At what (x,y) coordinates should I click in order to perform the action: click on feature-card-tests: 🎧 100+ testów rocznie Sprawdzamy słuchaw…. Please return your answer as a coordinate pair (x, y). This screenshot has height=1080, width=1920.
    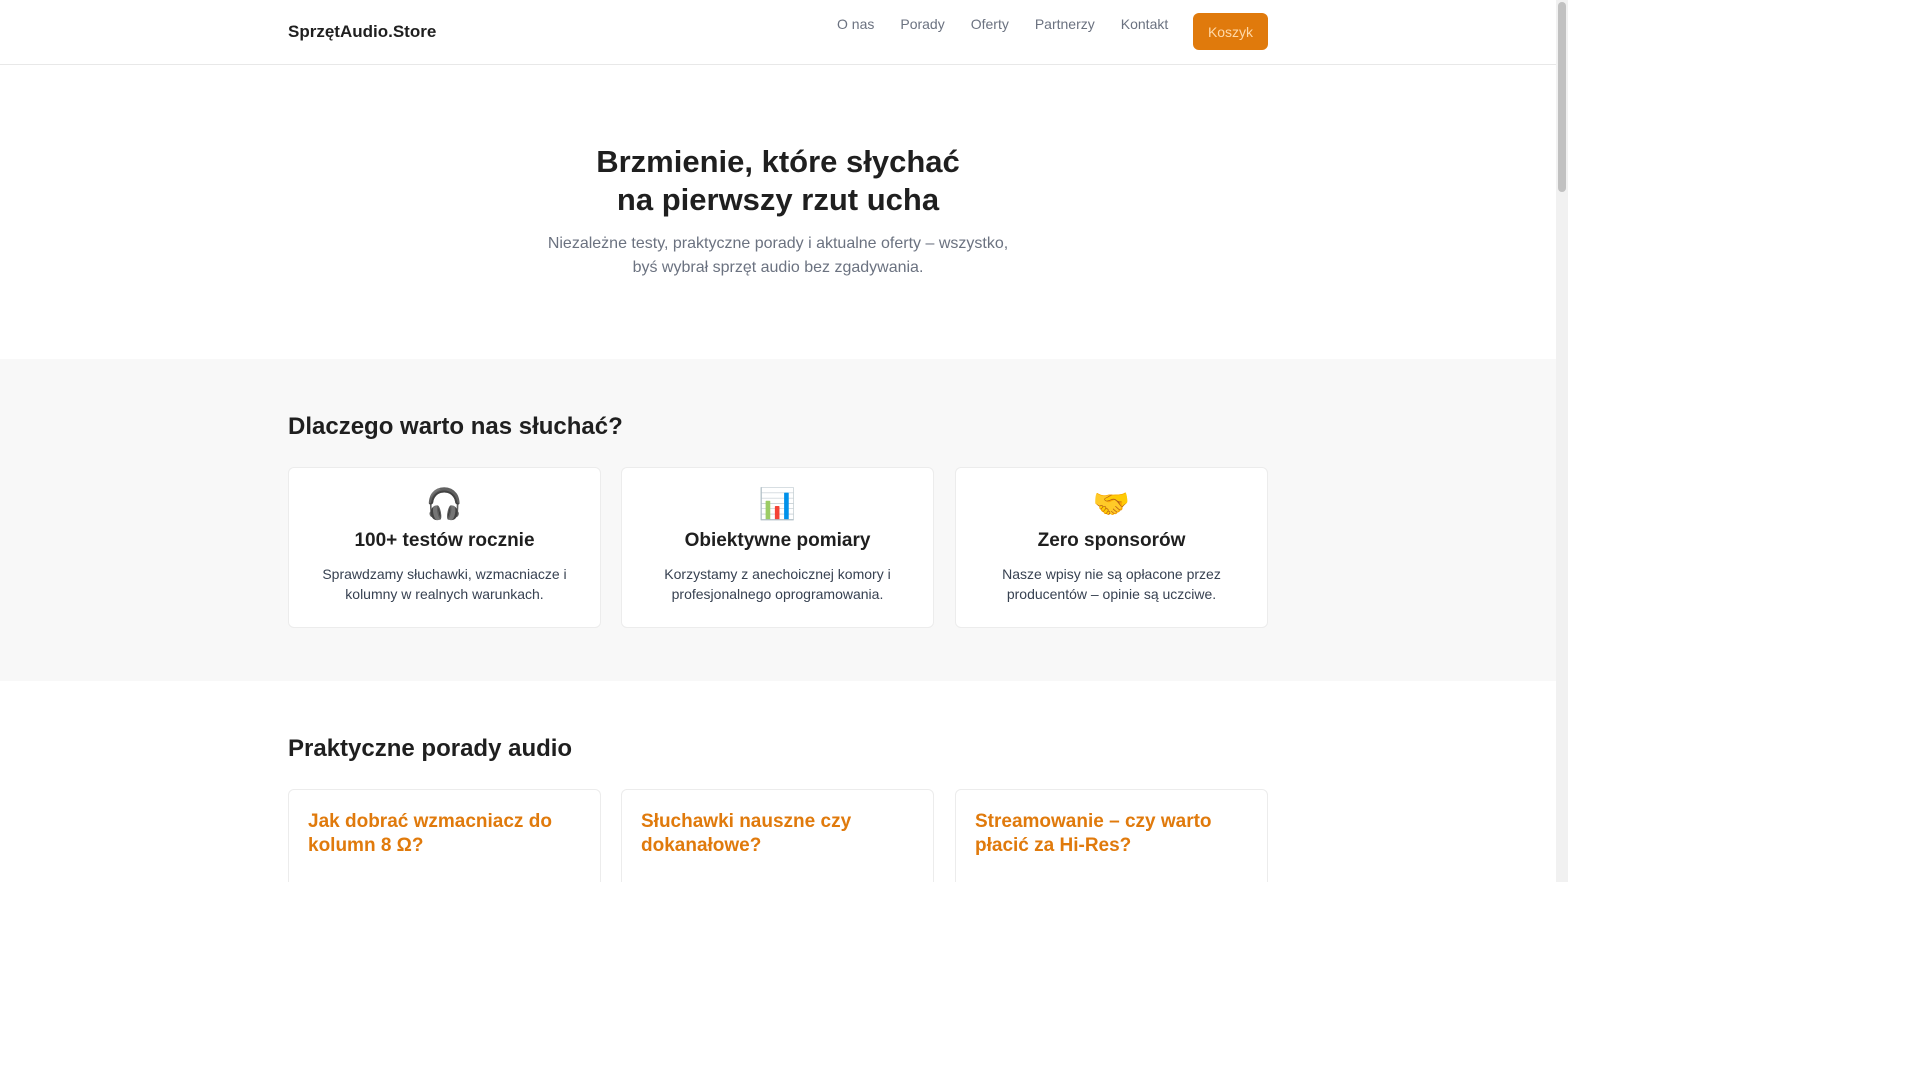
    Looking at the image, I should click on (444, 547).